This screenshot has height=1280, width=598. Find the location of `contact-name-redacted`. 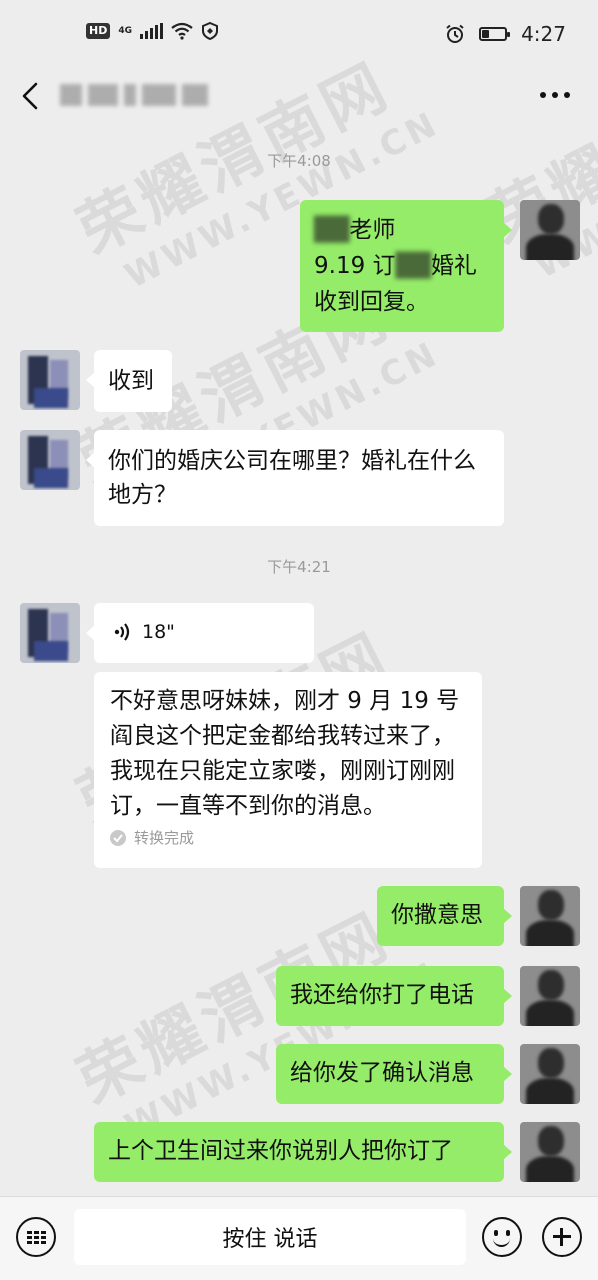

contact-name-redacted is located at coordinates (135, 95).